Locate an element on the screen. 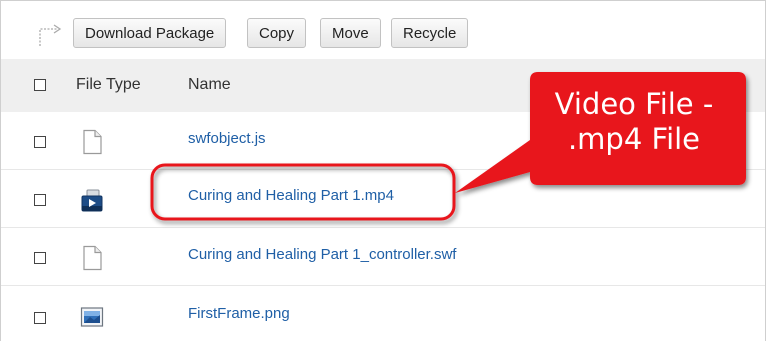 This screenshot has height=344, width=766. annotation-text: Video File - .mp4 File is located at coordinates (634, 122).